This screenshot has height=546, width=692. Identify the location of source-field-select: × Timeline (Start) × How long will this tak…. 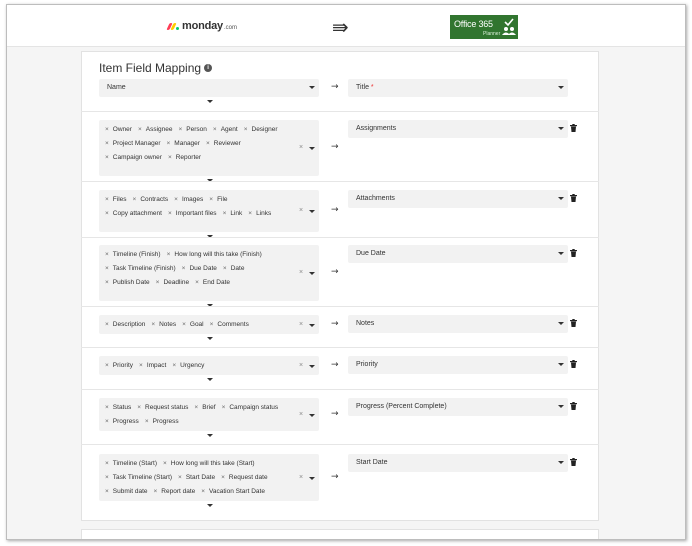
(209, 477).